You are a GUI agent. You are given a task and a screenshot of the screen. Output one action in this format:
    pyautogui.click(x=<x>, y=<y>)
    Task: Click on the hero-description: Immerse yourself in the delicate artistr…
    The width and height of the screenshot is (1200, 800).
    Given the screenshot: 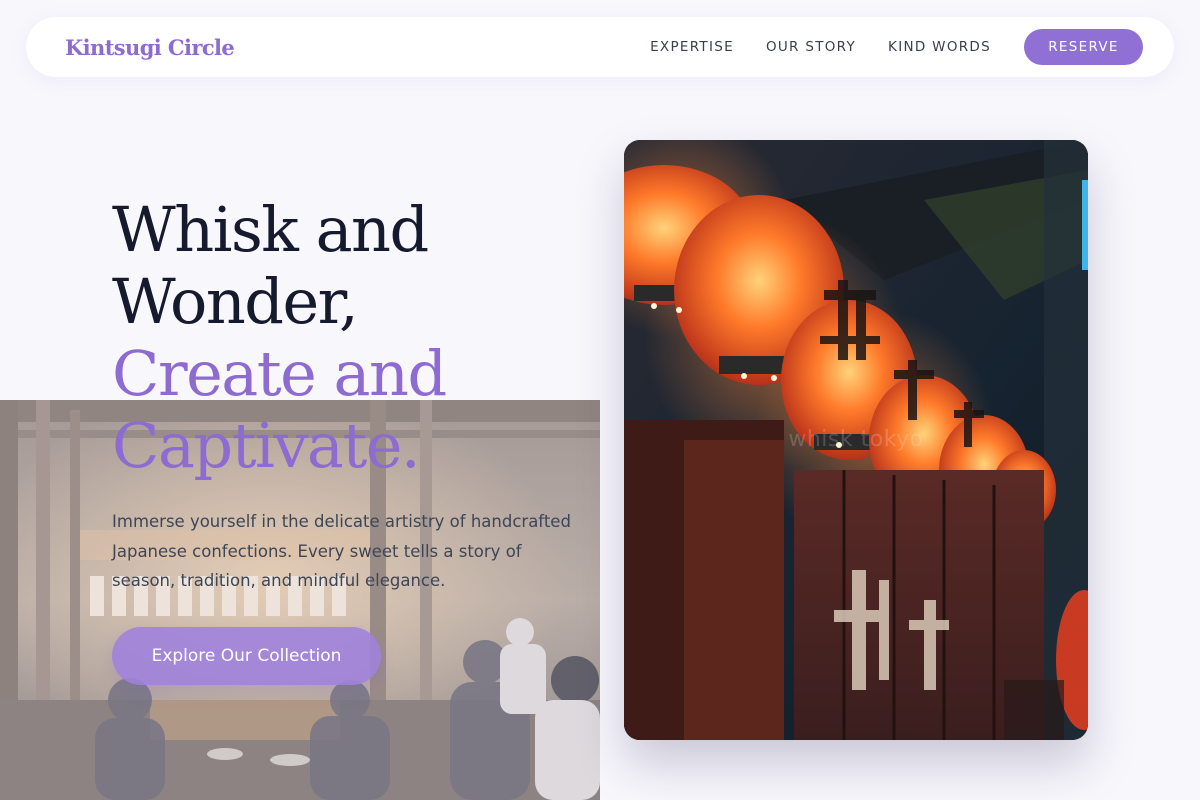 What is the action you would take?
    pyautogui.click(x=341, y=551)
    